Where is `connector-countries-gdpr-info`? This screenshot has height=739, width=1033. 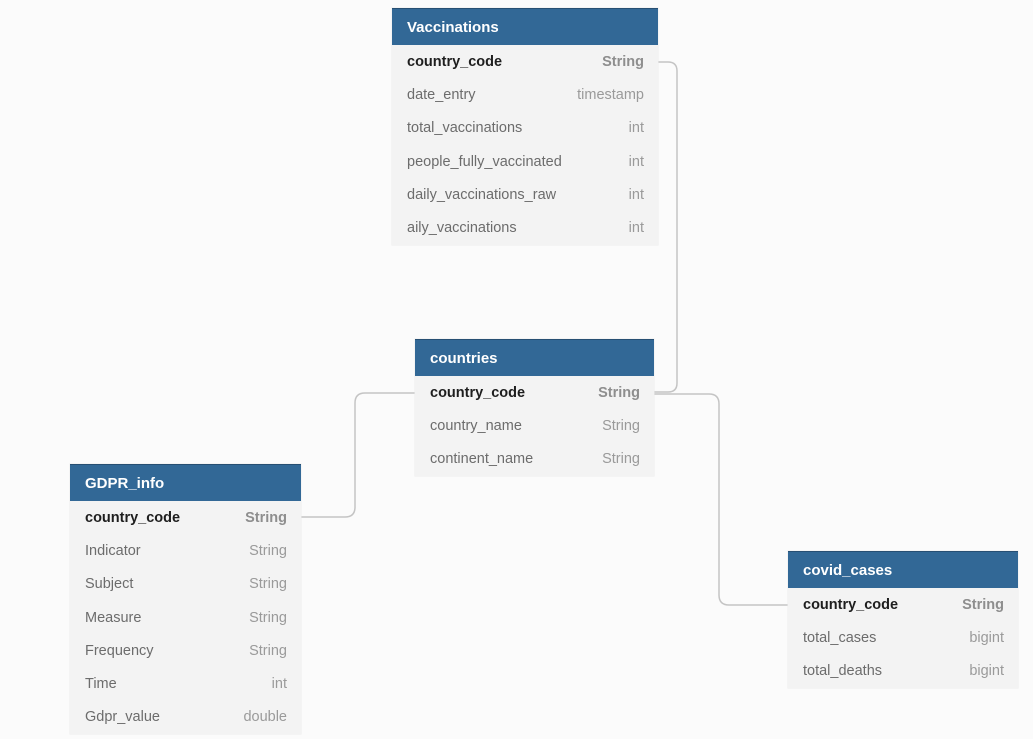
connector-countries-gdpr-info is located at coordinates (358, 455).